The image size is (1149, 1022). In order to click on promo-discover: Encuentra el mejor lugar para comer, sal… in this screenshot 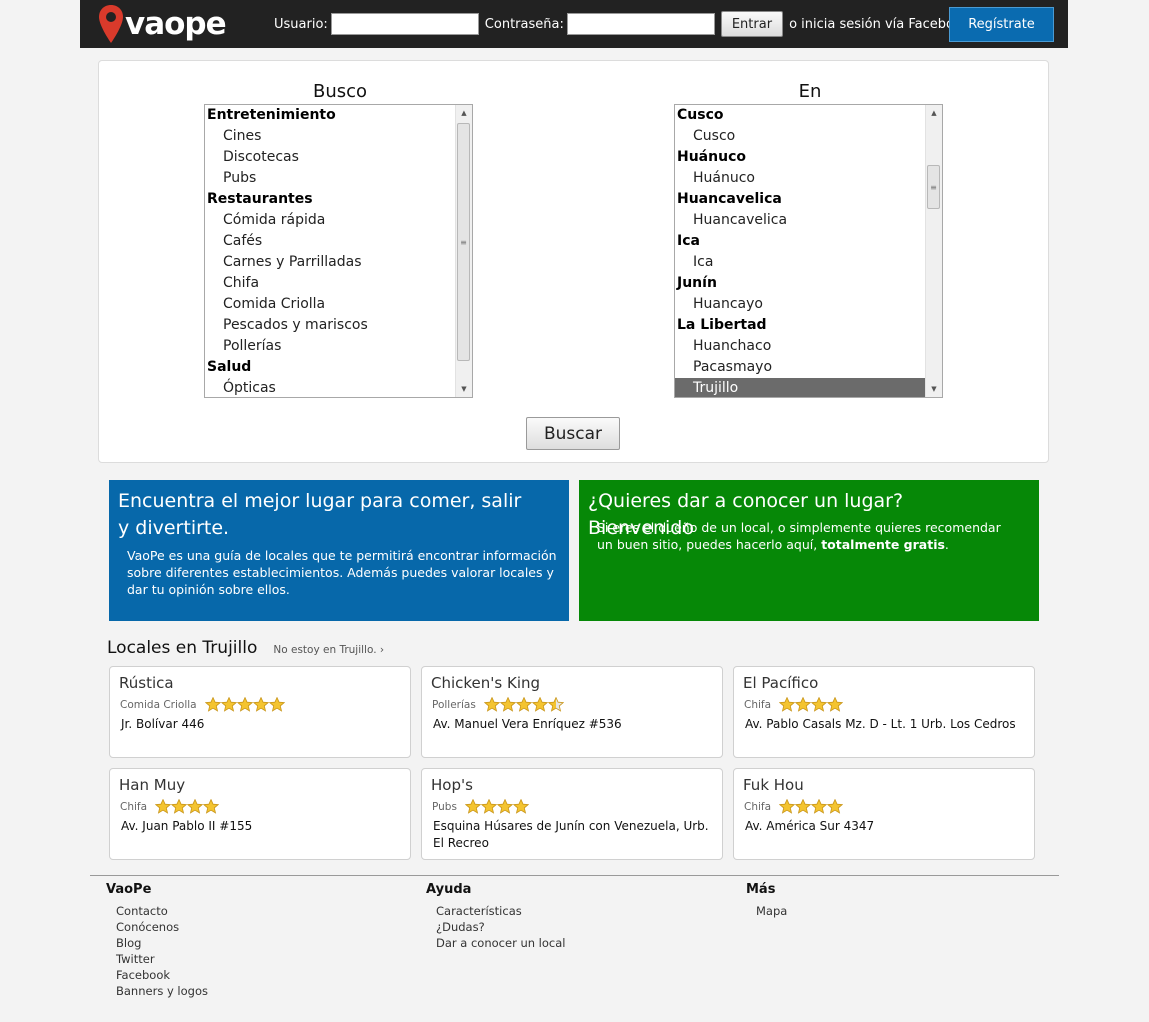, I will do `click(339, 550)`.